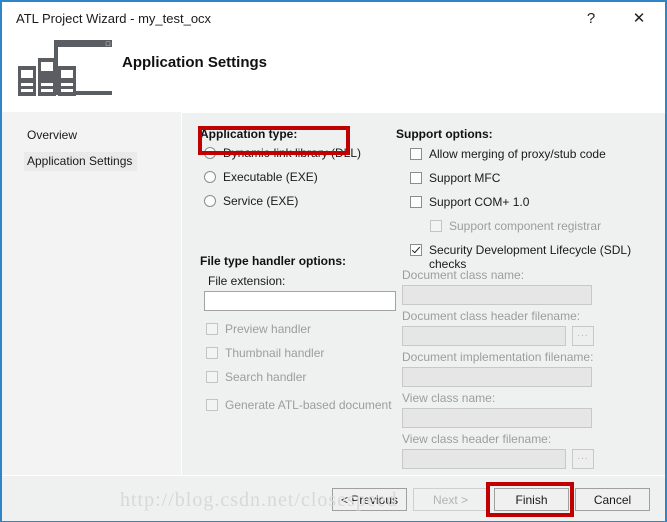 The height and width of the screenshot is (522, 667). Describe the element at coordinates (270, 177) in the screenshot. I see `radio-label: Executable (EXE)` at that location.